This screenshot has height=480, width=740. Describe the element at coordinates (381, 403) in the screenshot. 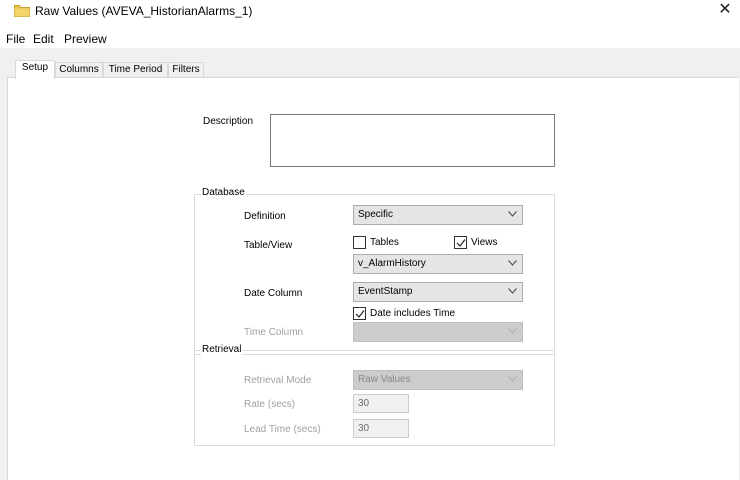

I see `rate-field: 30` at that location.